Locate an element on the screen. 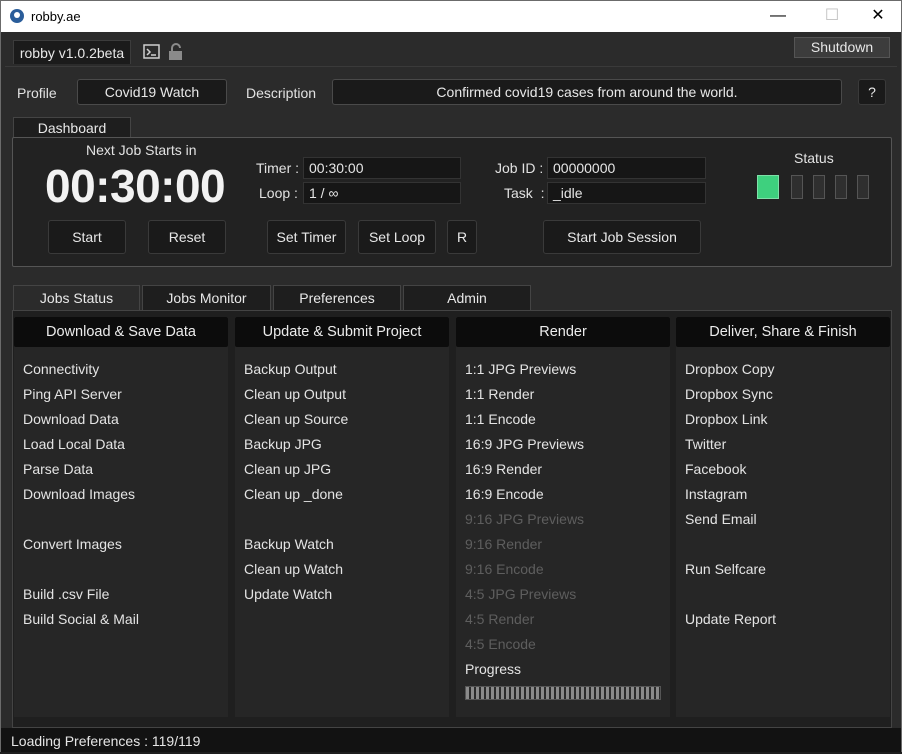 This screenshot has height=754, width=902. job-step-item: Build Social & Mail is located at coordinates (81, 619).